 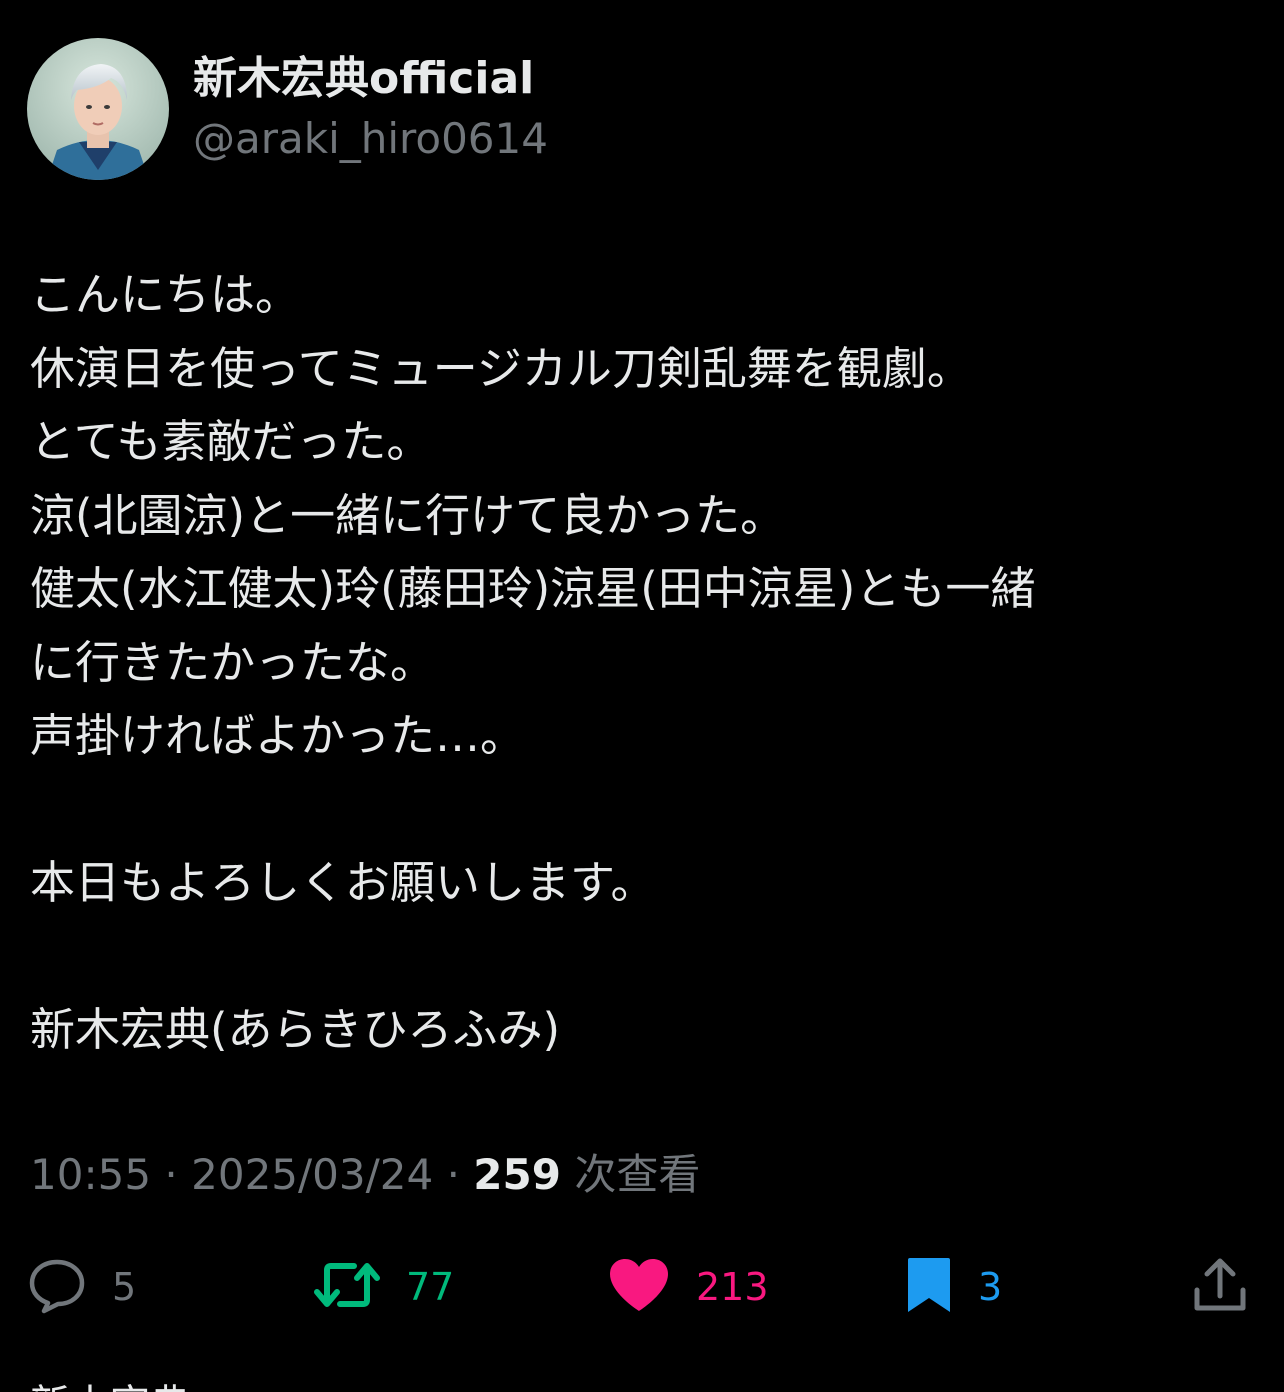 I want to click on reply-count: 5, so click(x=124, y=1287).